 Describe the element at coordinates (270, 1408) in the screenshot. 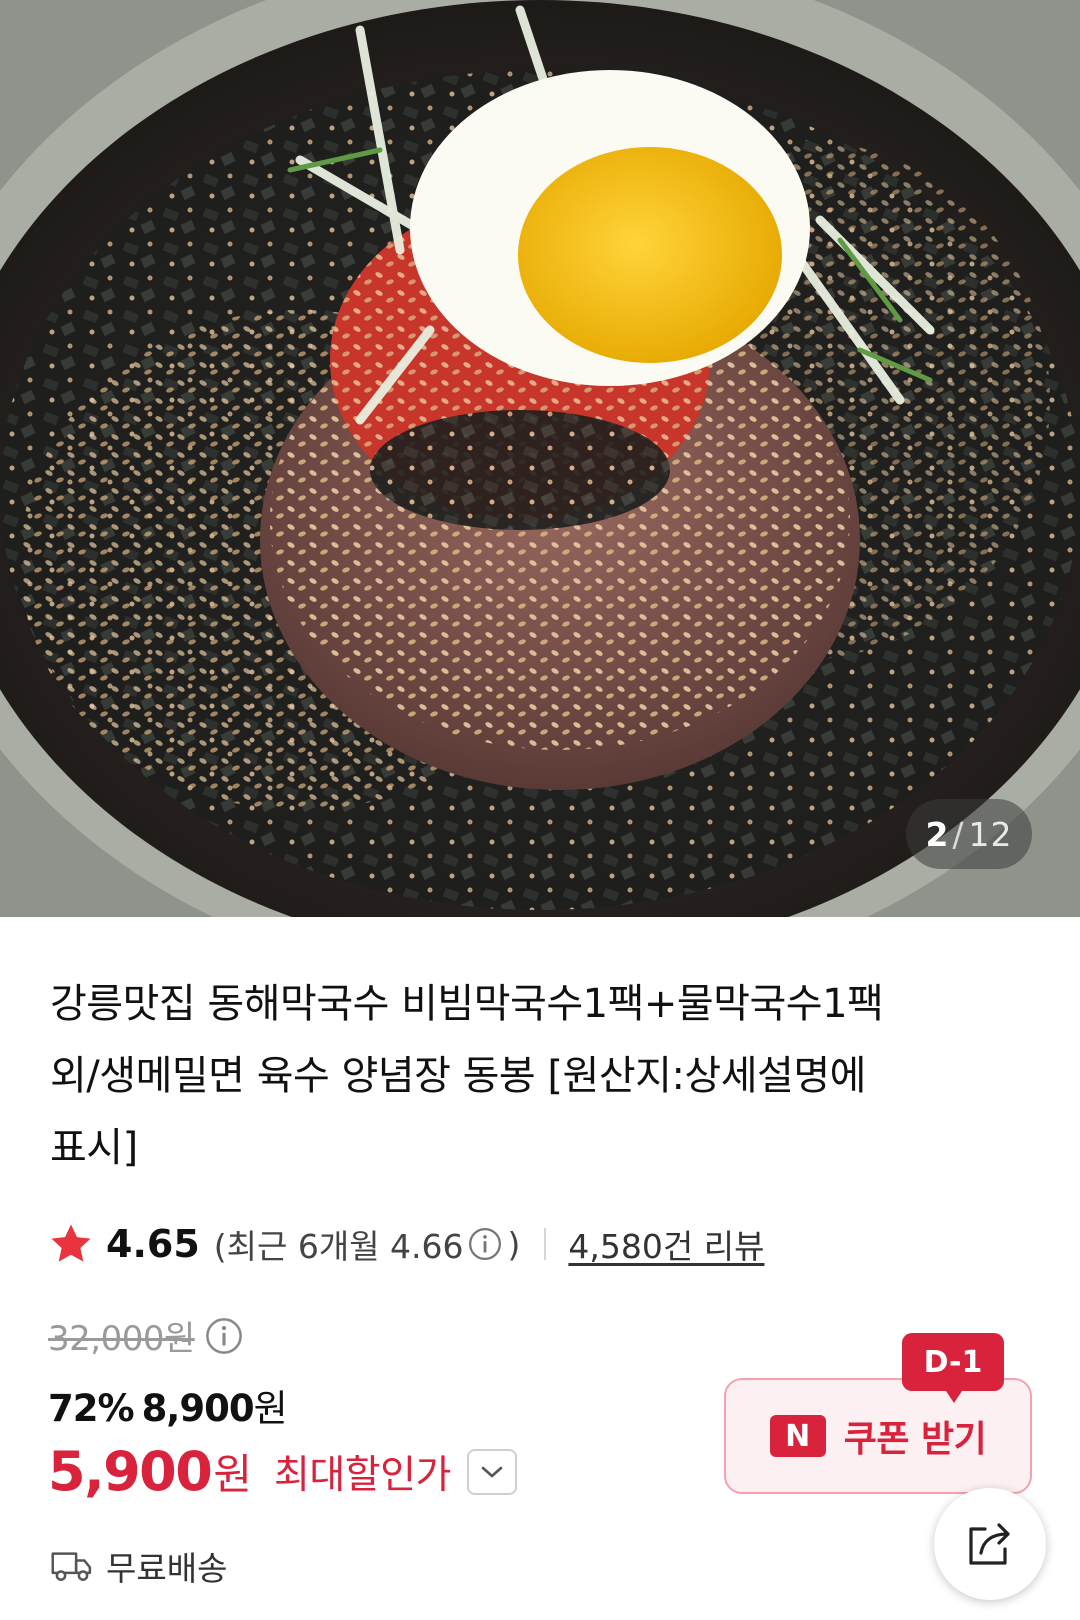

I see `discount-price-unit: 원` at that location.